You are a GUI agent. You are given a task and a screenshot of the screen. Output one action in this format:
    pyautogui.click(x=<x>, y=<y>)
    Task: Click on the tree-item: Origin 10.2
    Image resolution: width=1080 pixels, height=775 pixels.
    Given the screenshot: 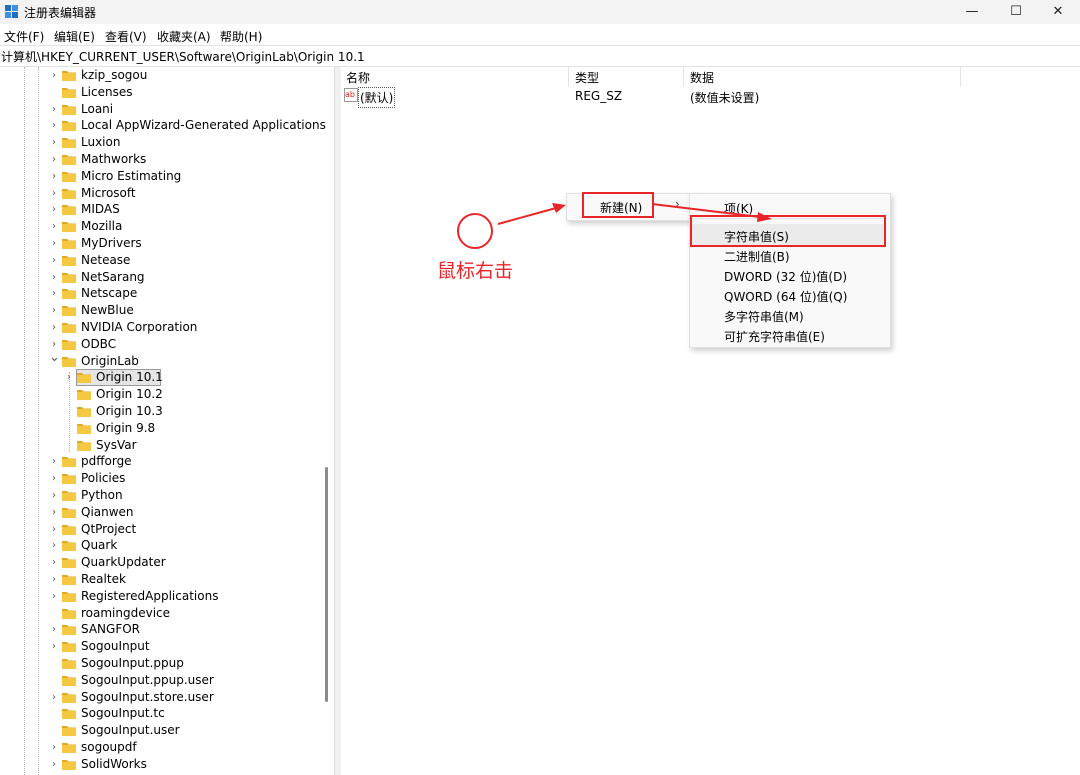 What is the action you would take?
    pyautogui.click(x=159, y=394)
    